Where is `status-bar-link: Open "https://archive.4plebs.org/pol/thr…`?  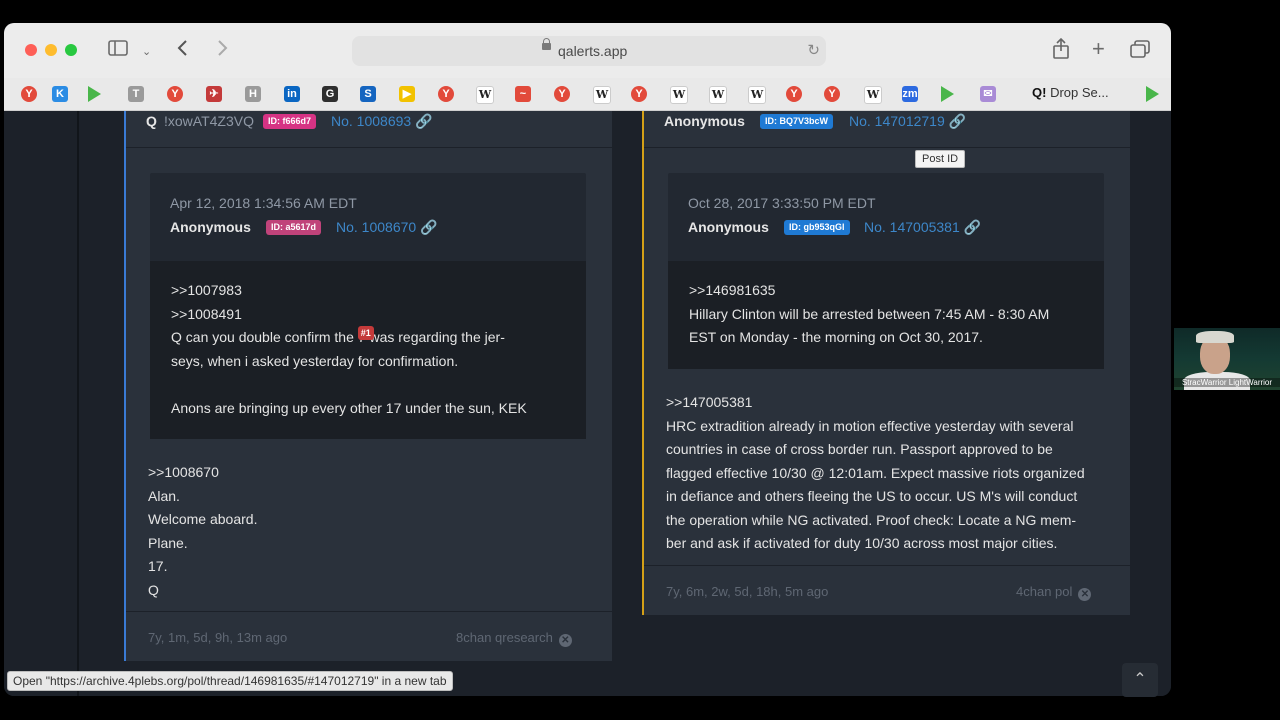 status-bar-link: Open "https://archive.4plebs.org/pol/thr… is located at coordinates (230, 681).